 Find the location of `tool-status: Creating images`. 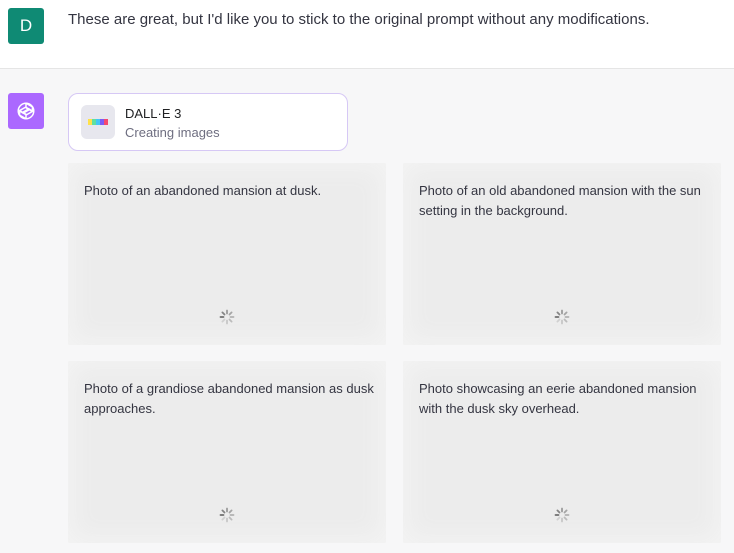

tool-status: Creating images is located at coordinates (172, 132).